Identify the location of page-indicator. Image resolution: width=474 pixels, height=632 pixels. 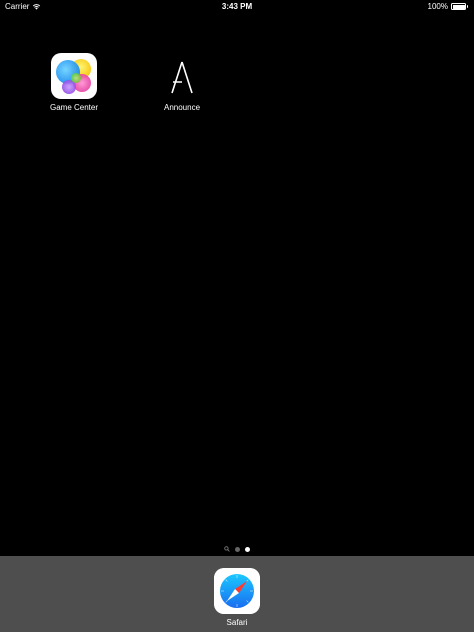
(237, 549).